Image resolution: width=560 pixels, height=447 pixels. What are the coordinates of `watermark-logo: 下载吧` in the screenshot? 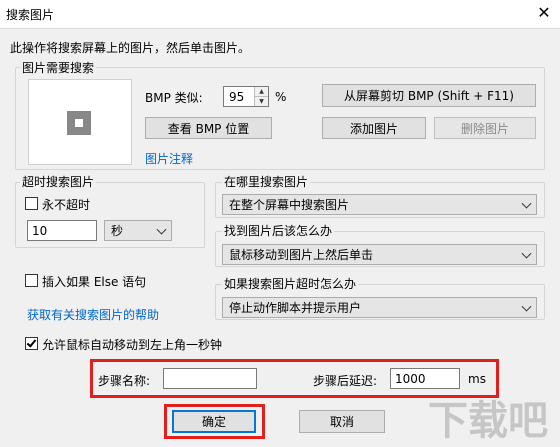 It's located at (488, 421).